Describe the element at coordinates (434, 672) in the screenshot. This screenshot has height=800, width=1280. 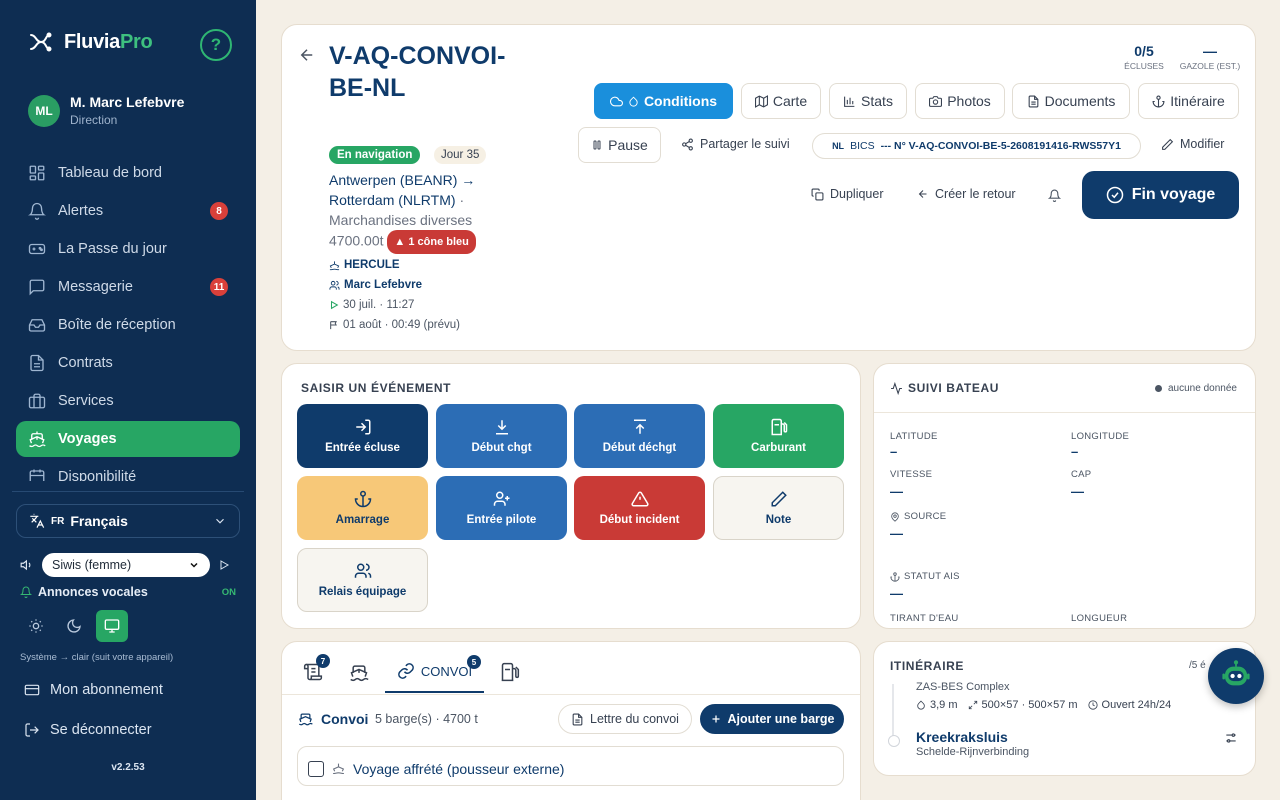
I see `tab-convoy: CONVOI 5` at that location.